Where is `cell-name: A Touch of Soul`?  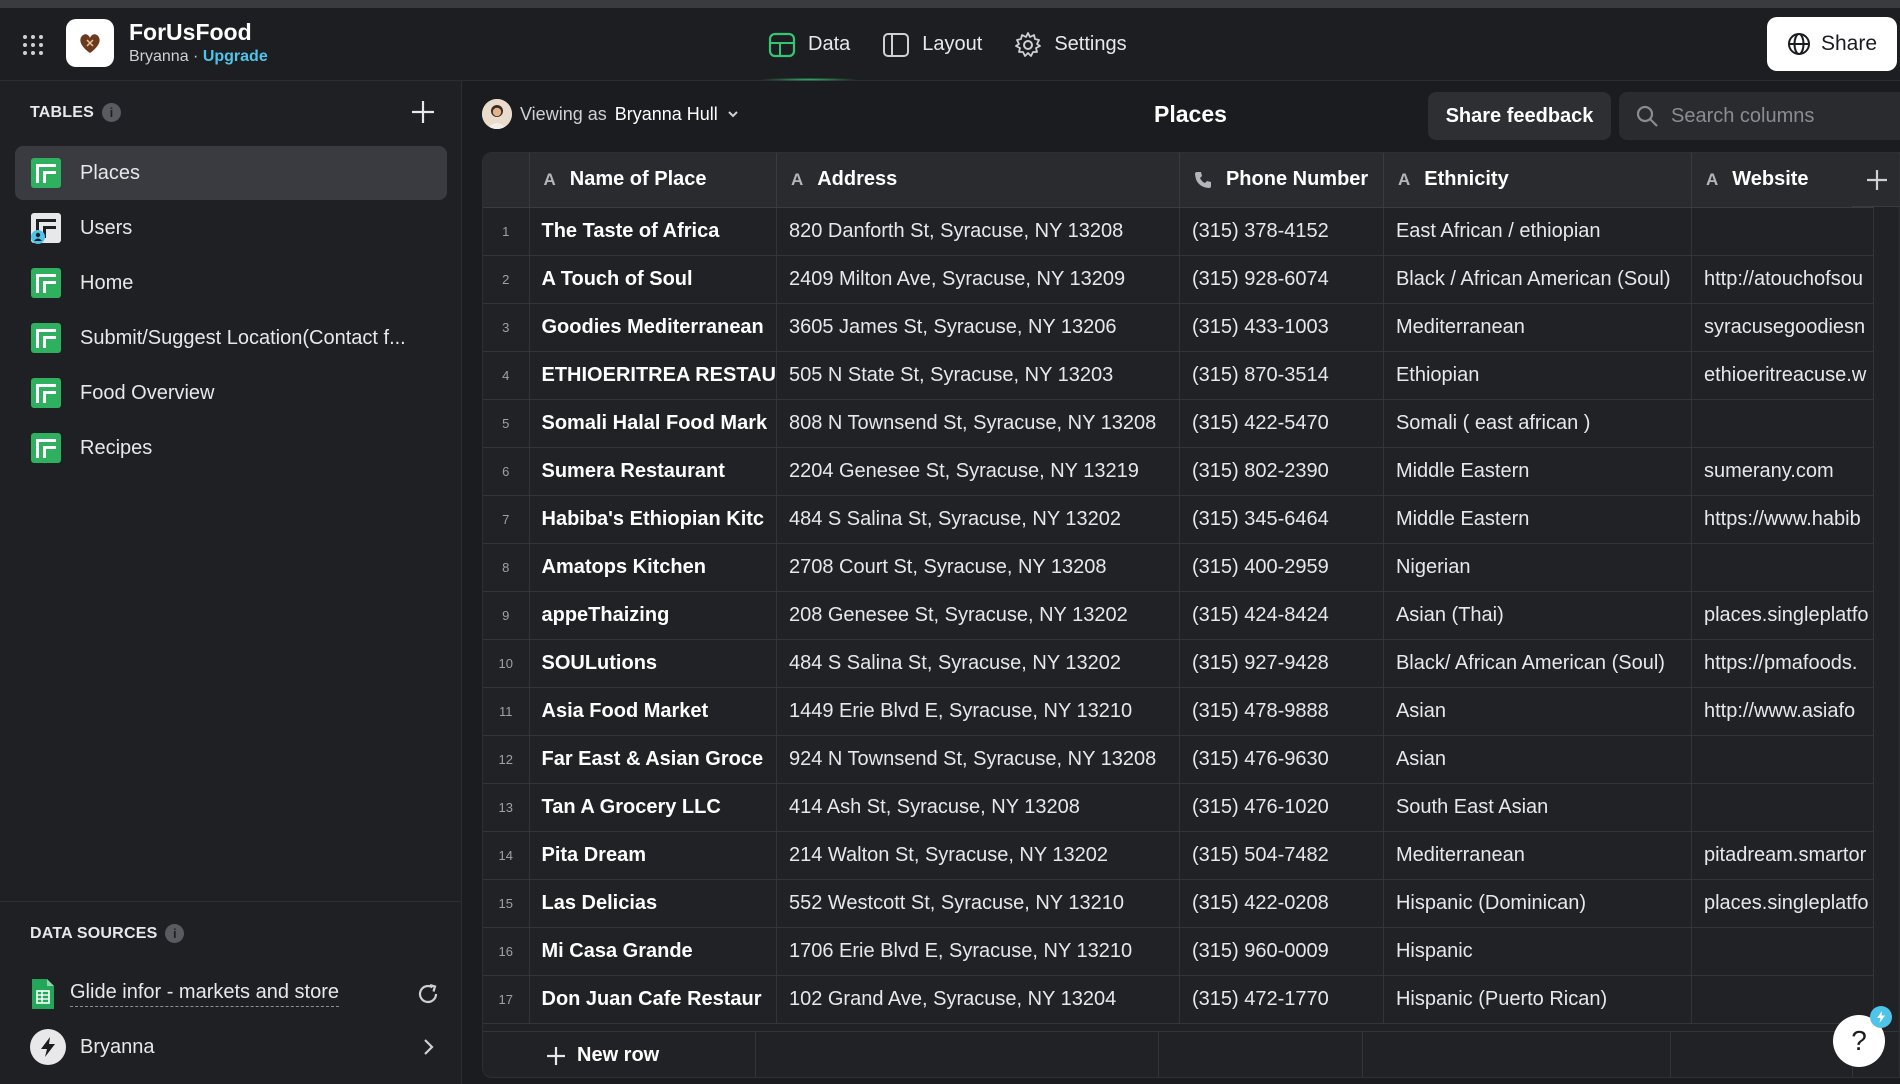 cell-name: A Touch of Soul is located at coordinates (653, 279).